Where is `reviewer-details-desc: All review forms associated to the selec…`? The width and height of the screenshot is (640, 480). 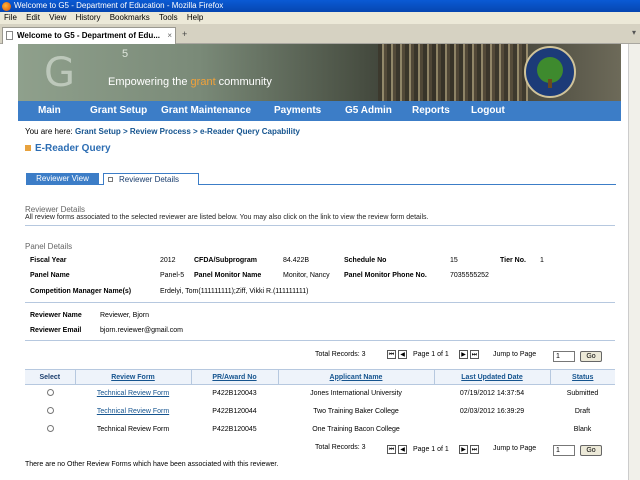
reviewer-details-desc: All review forms associated to the selec… is located at coordinates (227, 217).